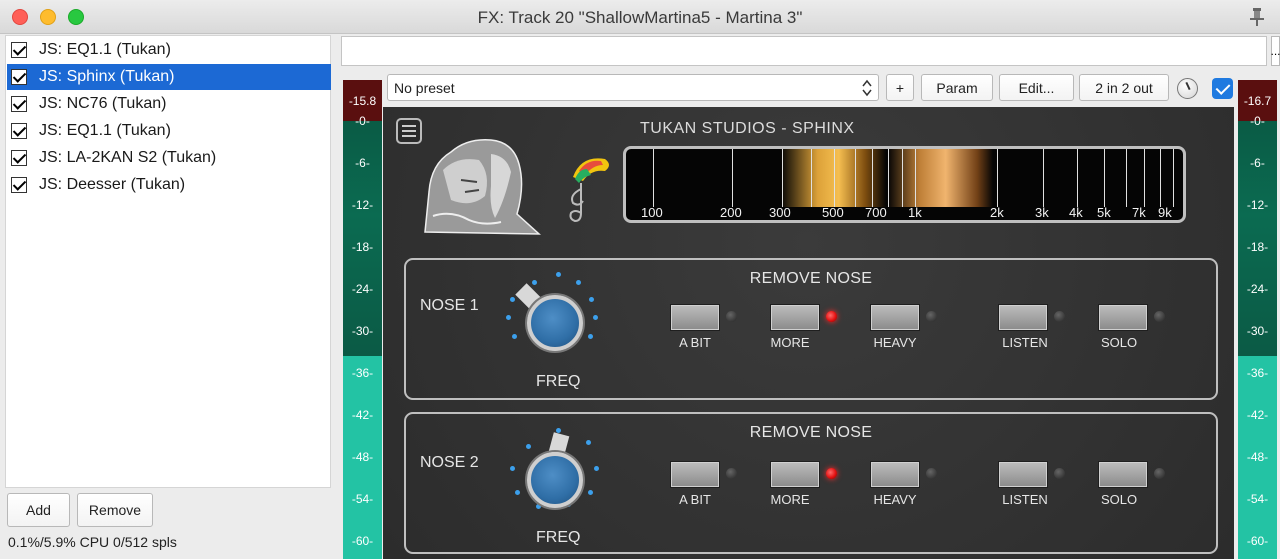 The width and height of the screenshot is (1280, 559). I want to click on frequency-spectrum: 100 200 300 500 700 1k 2k 3k 4k 5k 7k 9k, so click(904, 184).